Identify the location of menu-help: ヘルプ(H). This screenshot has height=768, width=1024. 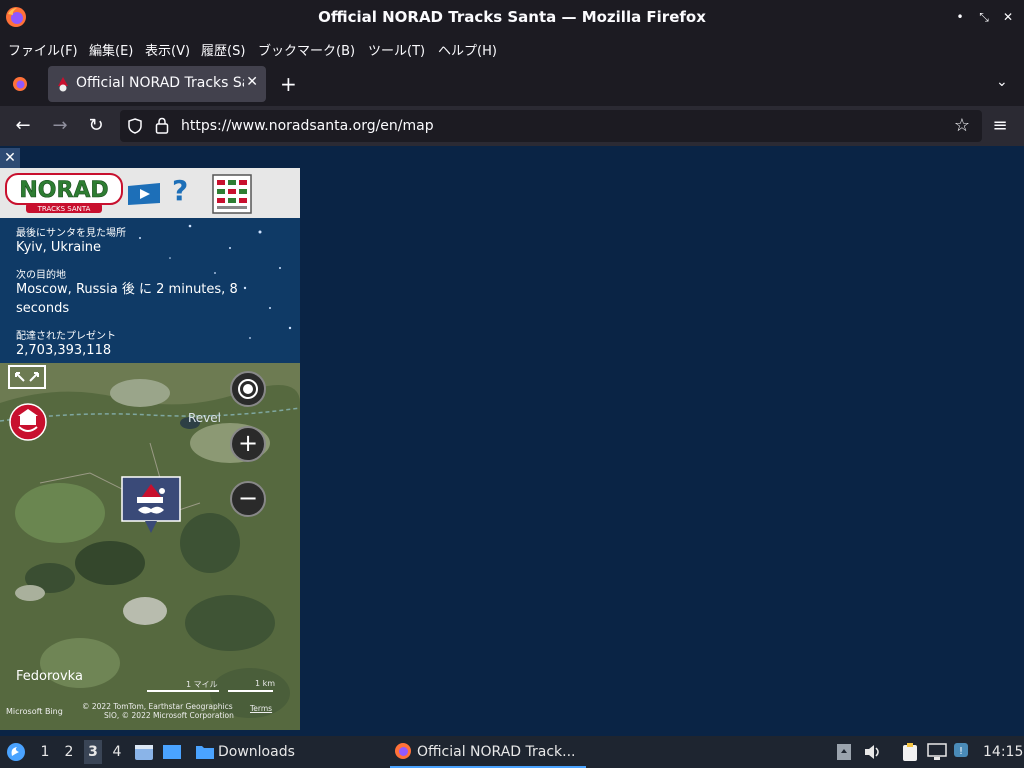
(467, 49).